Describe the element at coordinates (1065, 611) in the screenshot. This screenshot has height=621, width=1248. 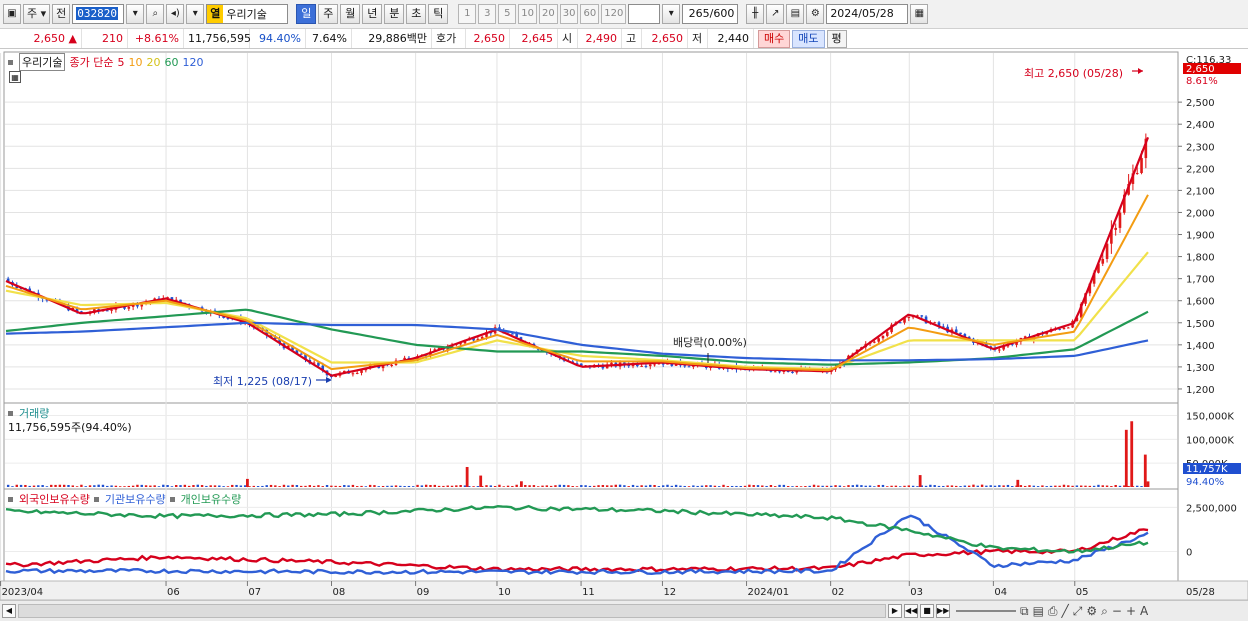
I see `line-tool-icon: ╱` at that location.